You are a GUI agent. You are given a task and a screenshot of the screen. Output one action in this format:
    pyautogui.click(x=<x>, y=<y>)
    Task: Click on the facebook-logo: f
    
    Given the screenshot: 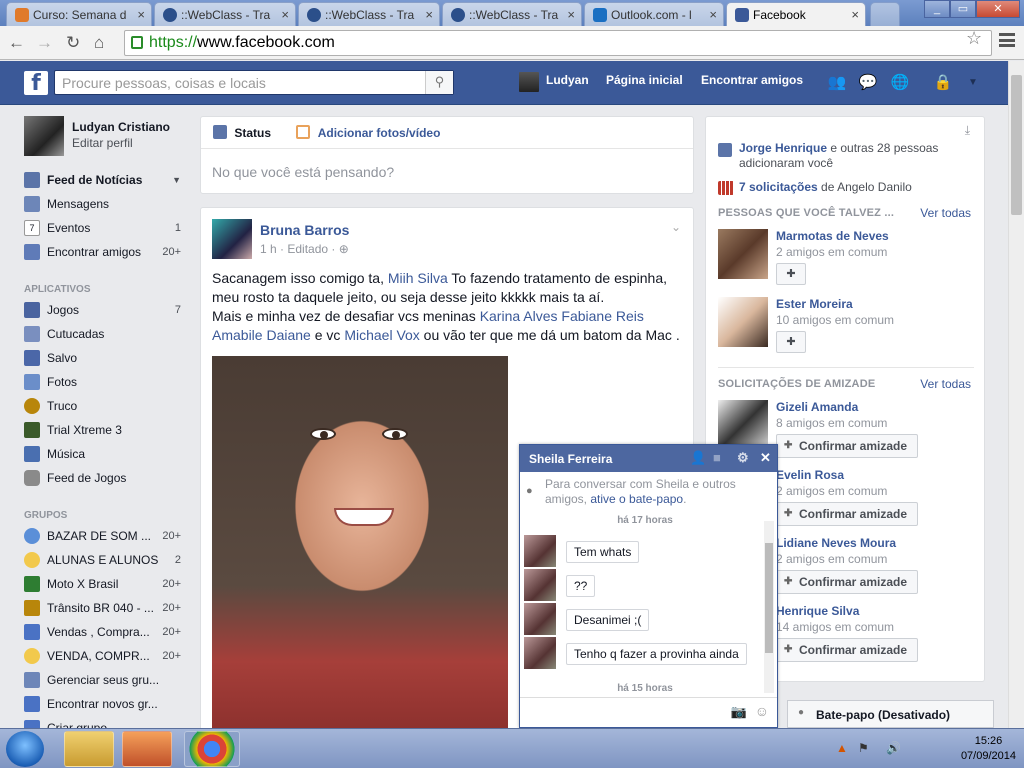 What is the action you would take?
    pyautogui.click(x=36, y=83)
    